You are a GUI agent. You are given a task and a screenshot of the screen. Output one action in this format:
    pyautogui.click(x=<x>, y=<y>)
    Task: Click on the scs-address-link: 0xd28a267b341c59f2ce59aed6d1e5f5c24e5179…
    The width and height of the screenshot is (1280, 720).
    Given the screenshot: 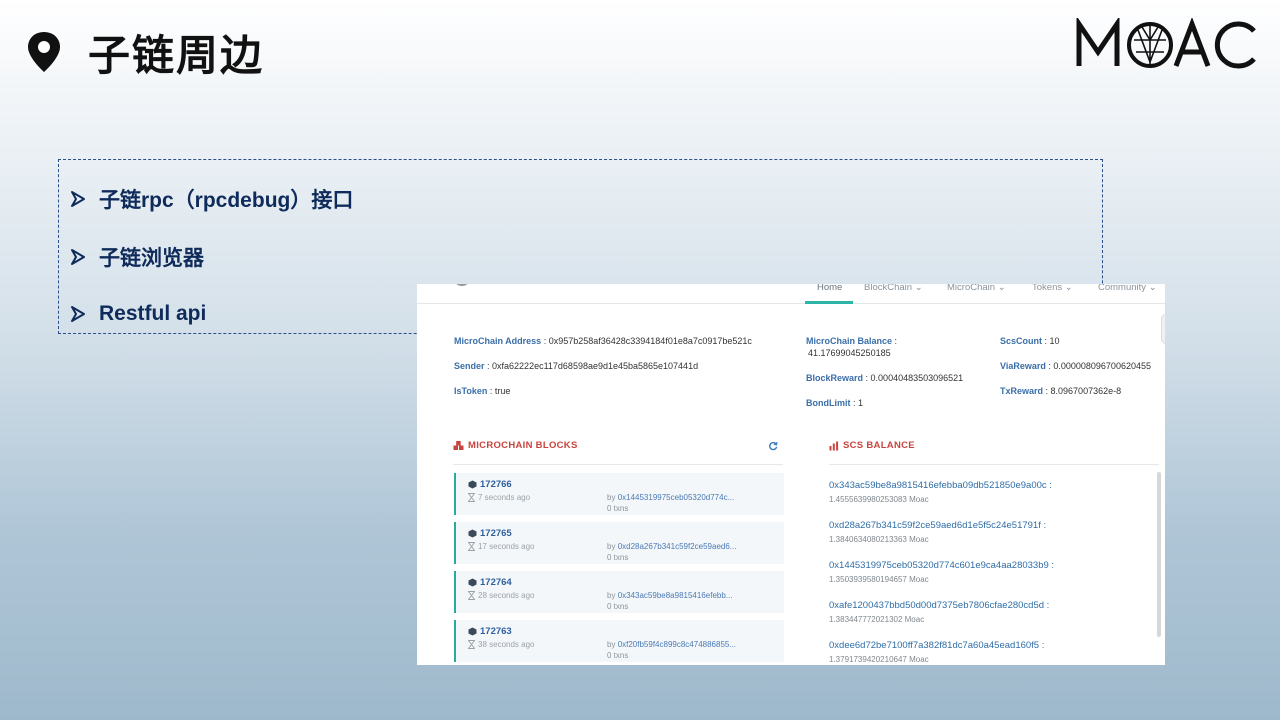 What is the action you would take?
    pyautogui.click(x=979, y=525)
    